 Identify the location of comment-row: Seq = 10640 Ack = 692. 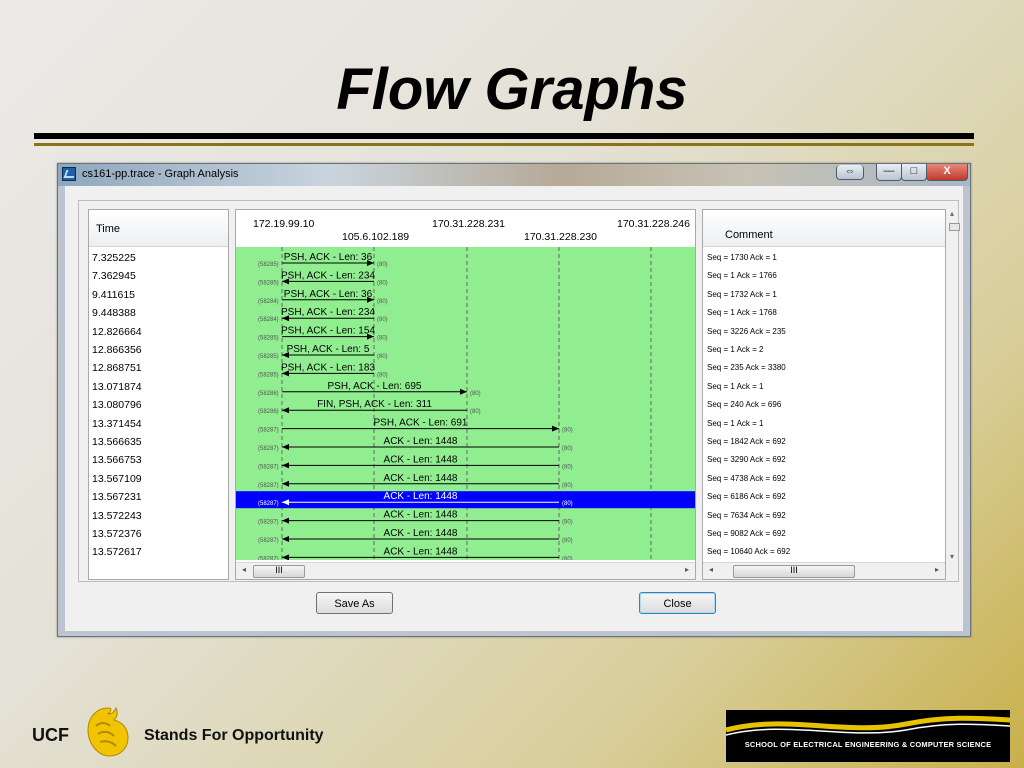
(748, 552).